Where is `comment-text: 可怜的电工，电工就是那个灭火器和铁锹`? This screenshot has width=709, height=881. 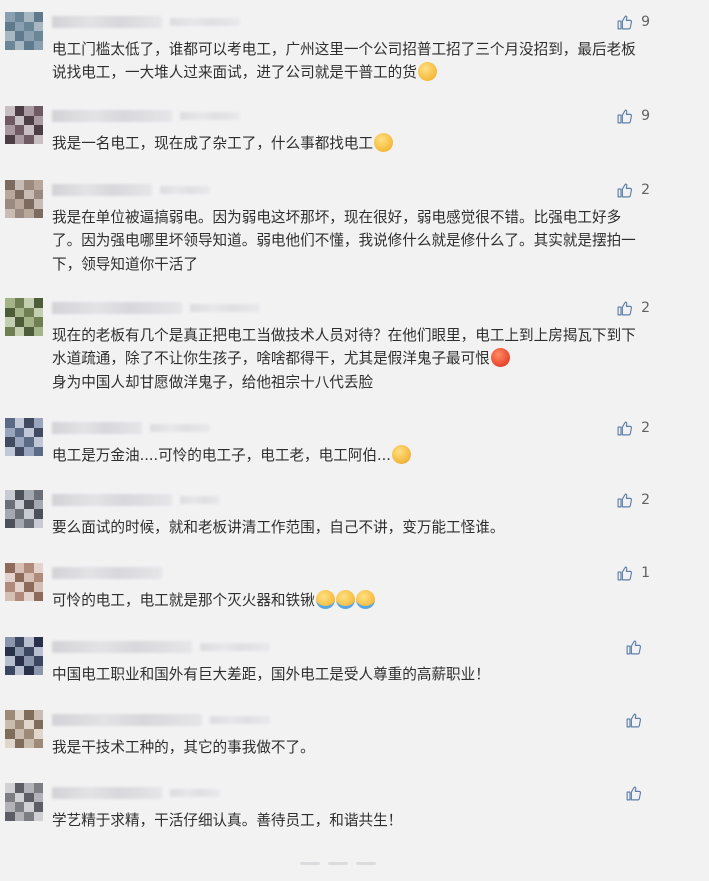 comment-text: 可怜的电工，电工就是那个灭火器和铁锹 is located at coordinates (348, 600).